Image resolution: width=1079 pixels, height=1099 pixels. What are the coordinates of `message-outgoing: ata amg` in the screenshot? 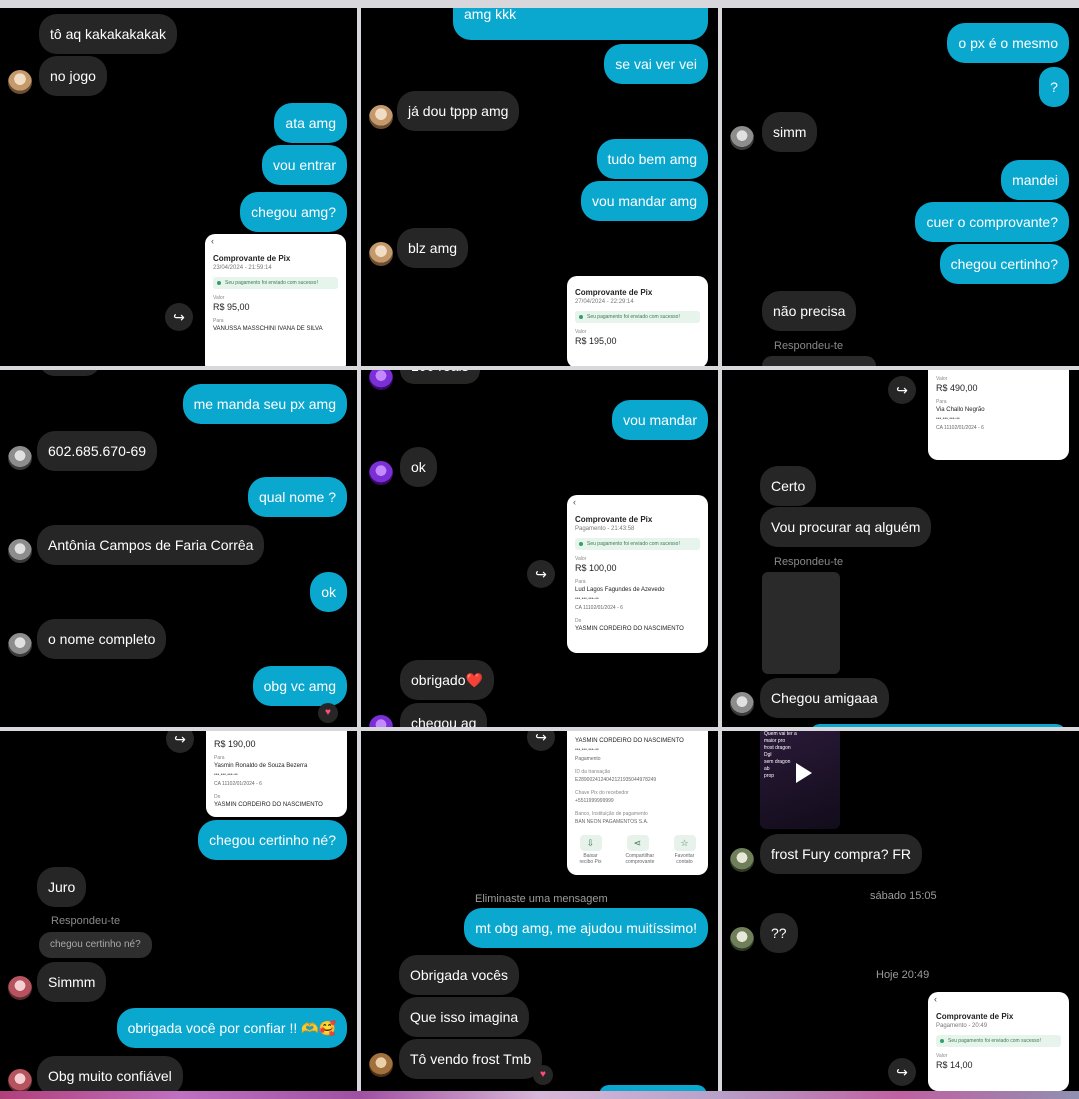 It's located at (310, 123).